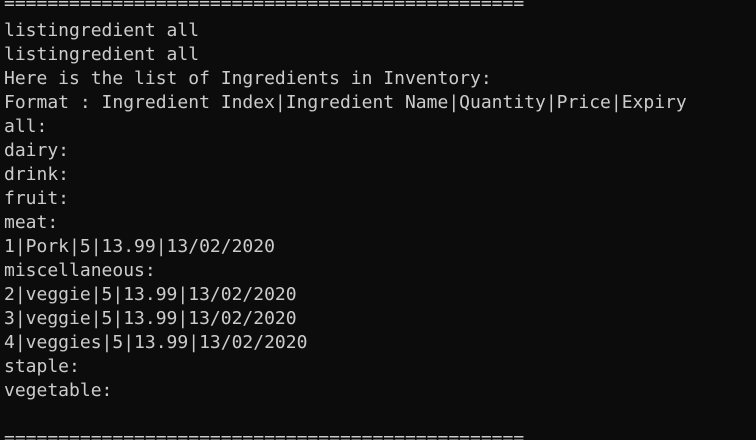 The width and height of the screenshot is (756, 440). Describe the element at coordinates (150, 294) in the screenshot. I see `ingredient-entry-line: 2|veggie|5|13.99|13/02/2020` at that location.